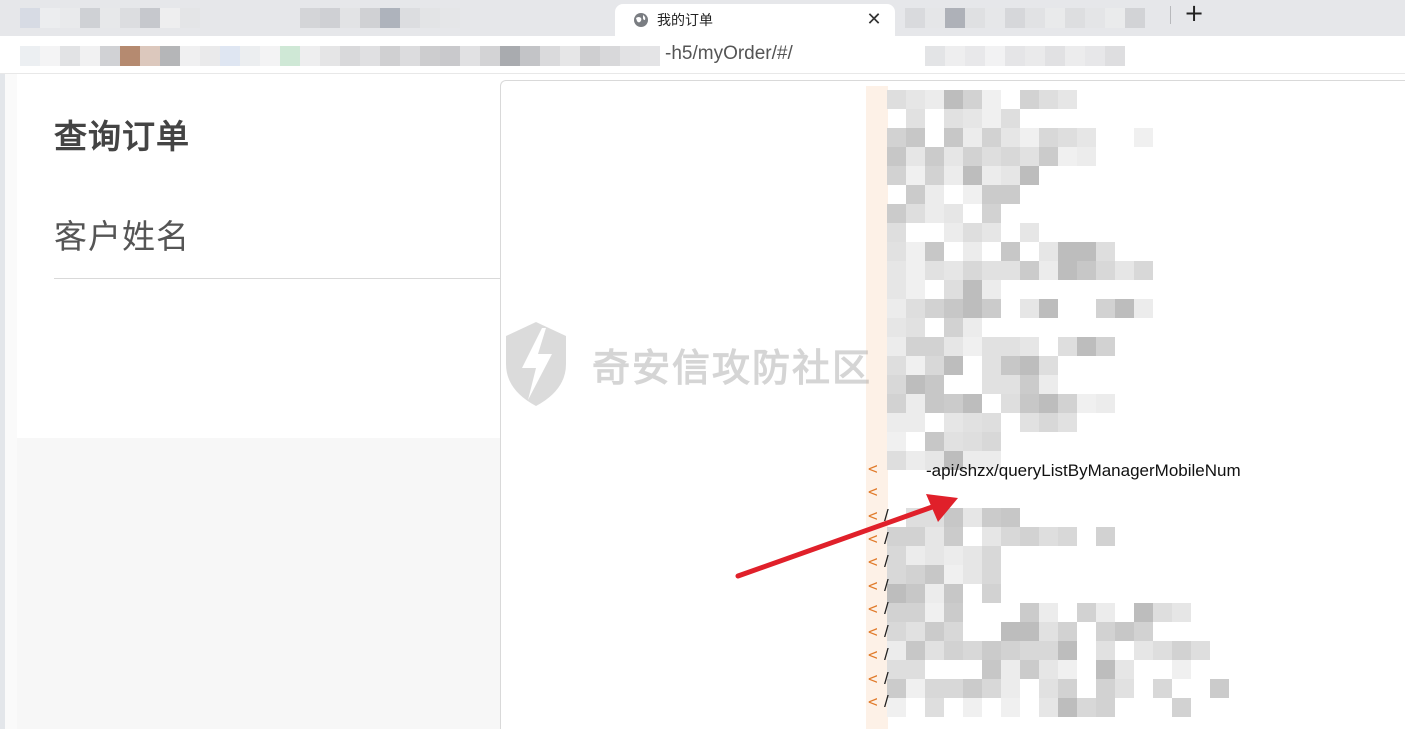 This screenshot has height=729, width=1405. What do you see at coordinates (874, 20) in the screenshot?
I see `tab-close-icon: ✕` at bounding box center [874, 20].